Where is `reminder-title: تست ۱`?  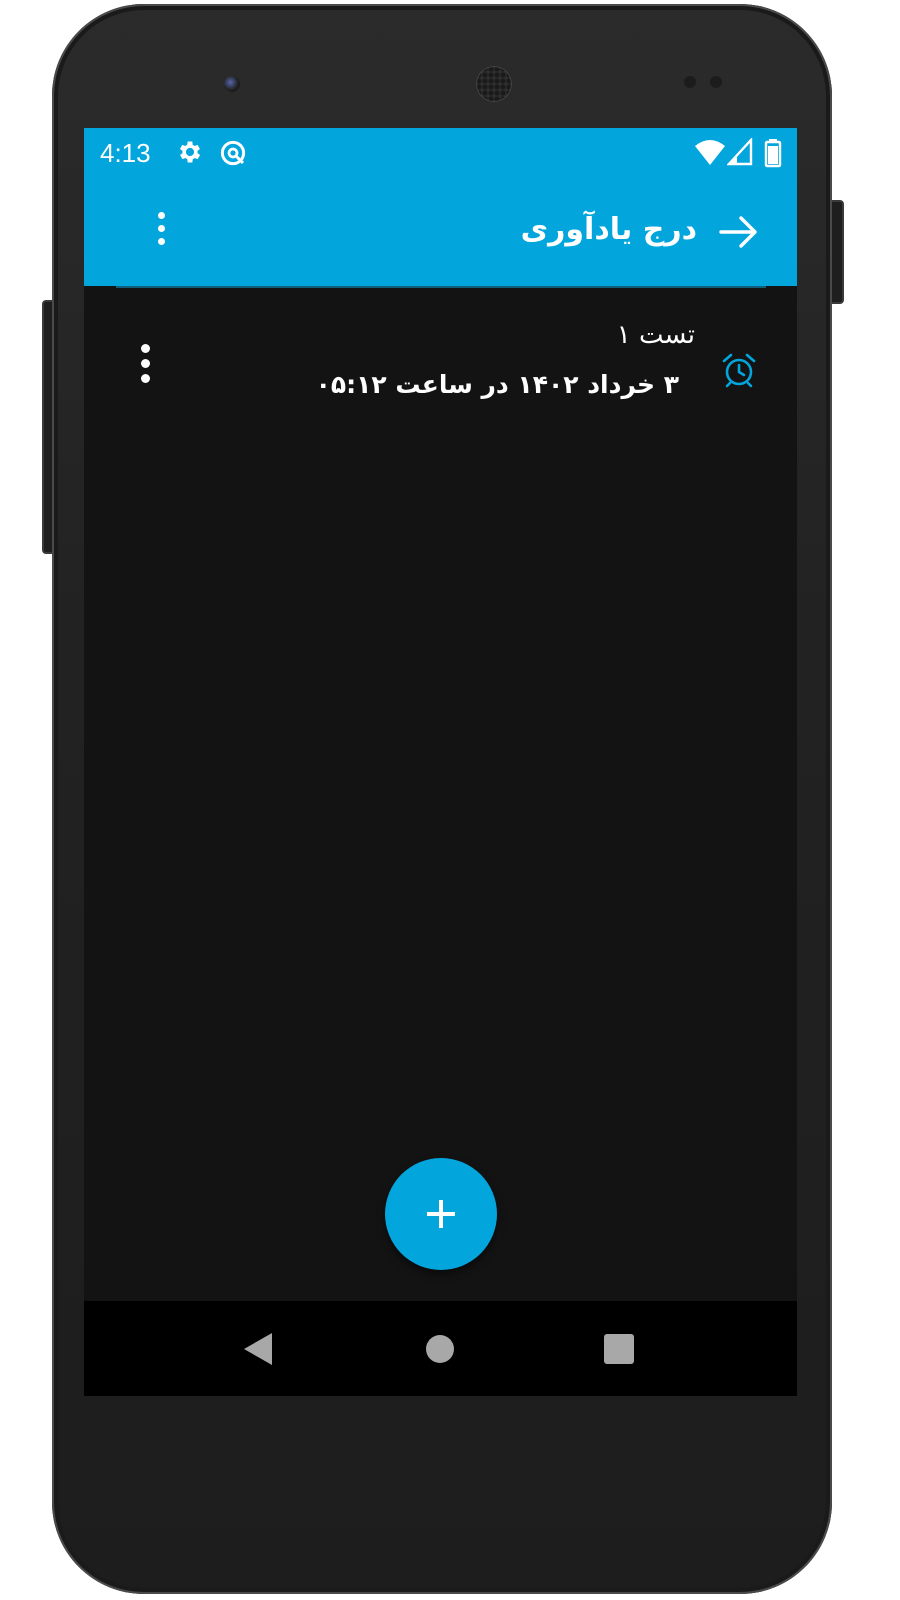
reminder-title: تست ۱ is located at coordinates (655, 335).